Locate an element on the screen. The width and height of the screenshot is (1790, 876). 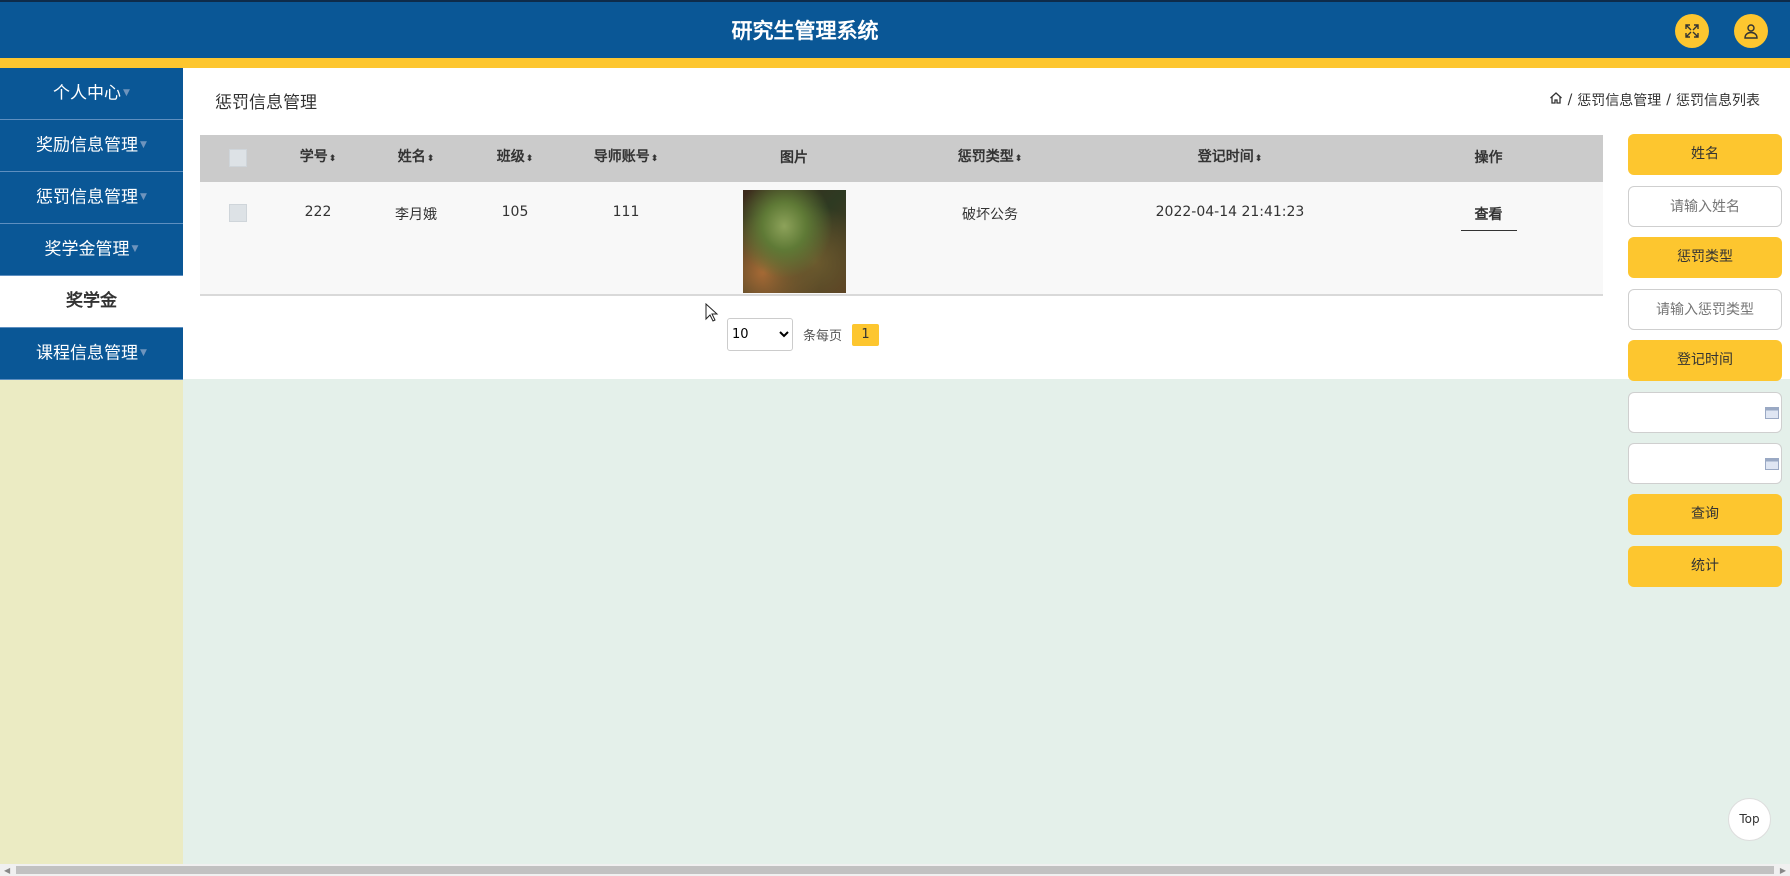
breadcrumb-punishment-list: 惩罚信息列表 is located at coordinates (1718, 101).